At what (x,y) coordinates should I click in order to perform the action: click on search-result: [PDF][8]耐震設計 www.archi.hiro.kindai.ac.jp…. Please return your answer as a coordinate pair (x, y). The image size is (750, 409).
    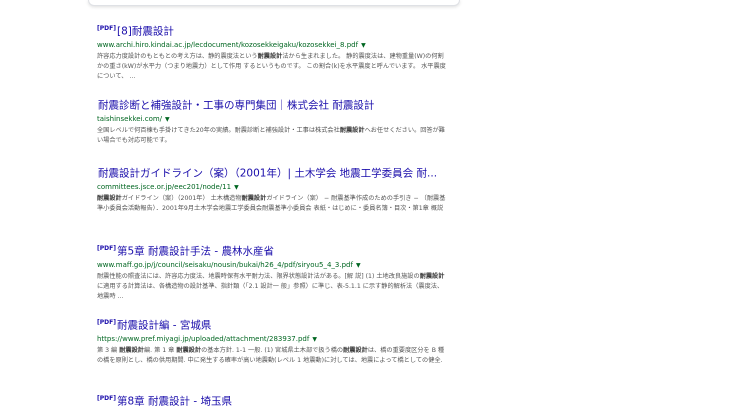
    Looking at the image, I should click on (272, 59).